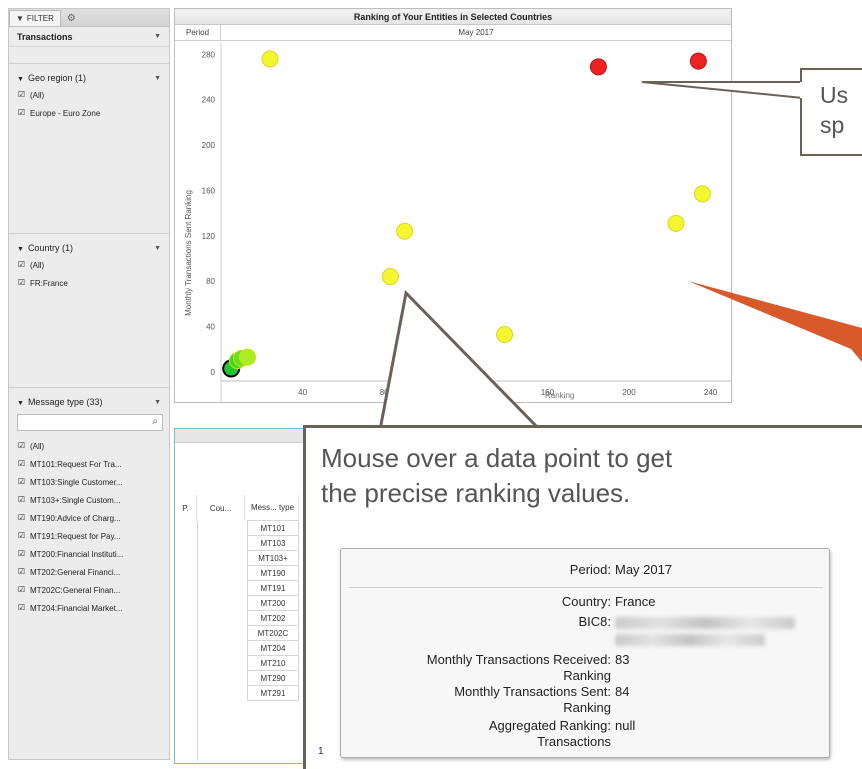  What do you see at coordinates (460, 431) in the screenshot?
I see `callout-main-join` at bounding box center [460, 431].